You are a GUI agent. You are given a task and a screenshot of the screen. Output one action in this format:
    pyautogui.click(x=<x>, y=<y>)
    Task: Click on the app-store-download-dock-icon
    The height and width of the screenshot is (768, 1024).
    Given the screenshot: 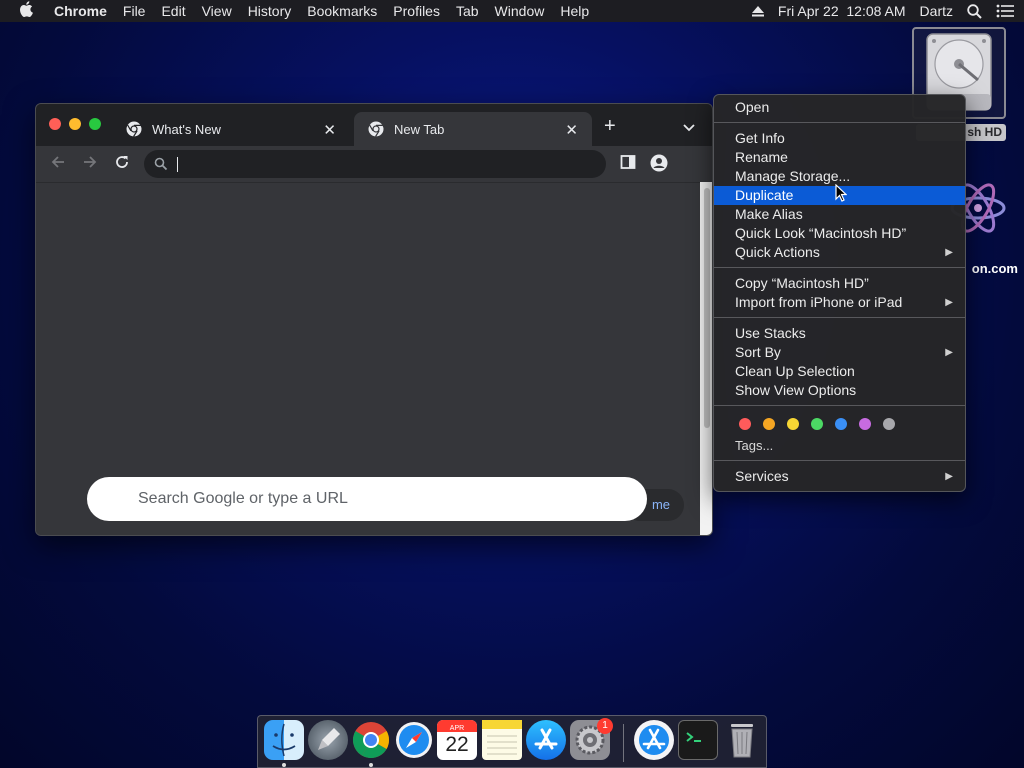 What is the action you would take?
    pyautogui.click(x=654, y=740)
    